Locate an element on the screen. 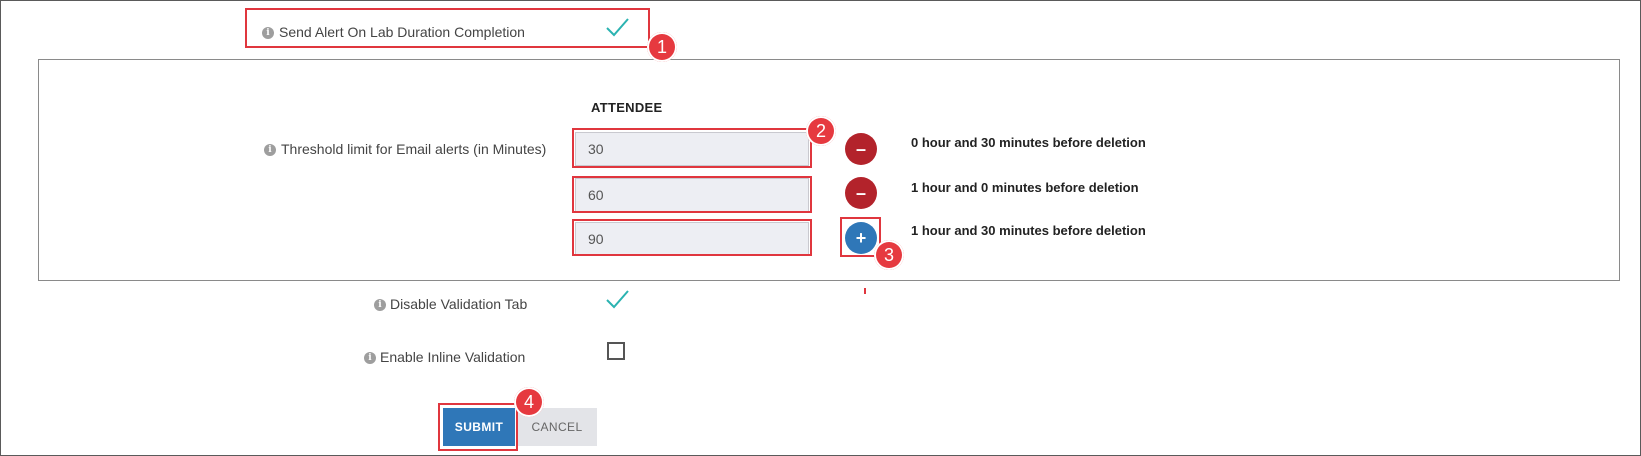  annotation-badge-2: 2 is located at coordinates (821, 131).